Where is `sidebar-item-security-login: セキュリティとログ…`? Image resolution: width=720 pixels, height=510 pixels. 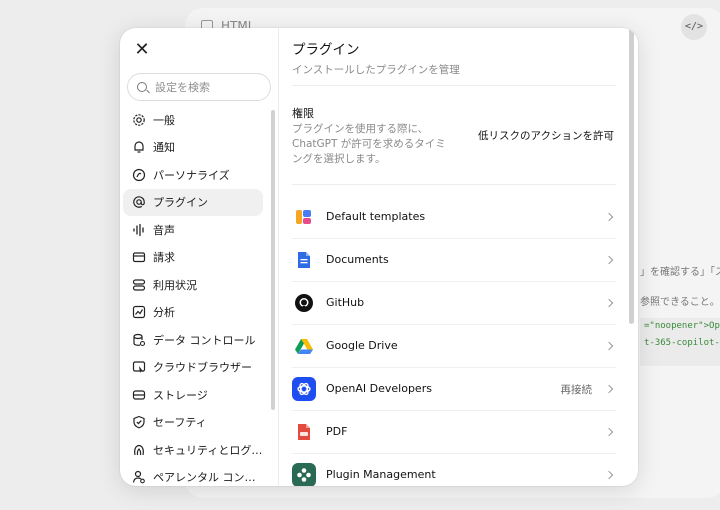
sidebar-item-security-login: セキュリティとログ… is located at coordinates (193, 450).